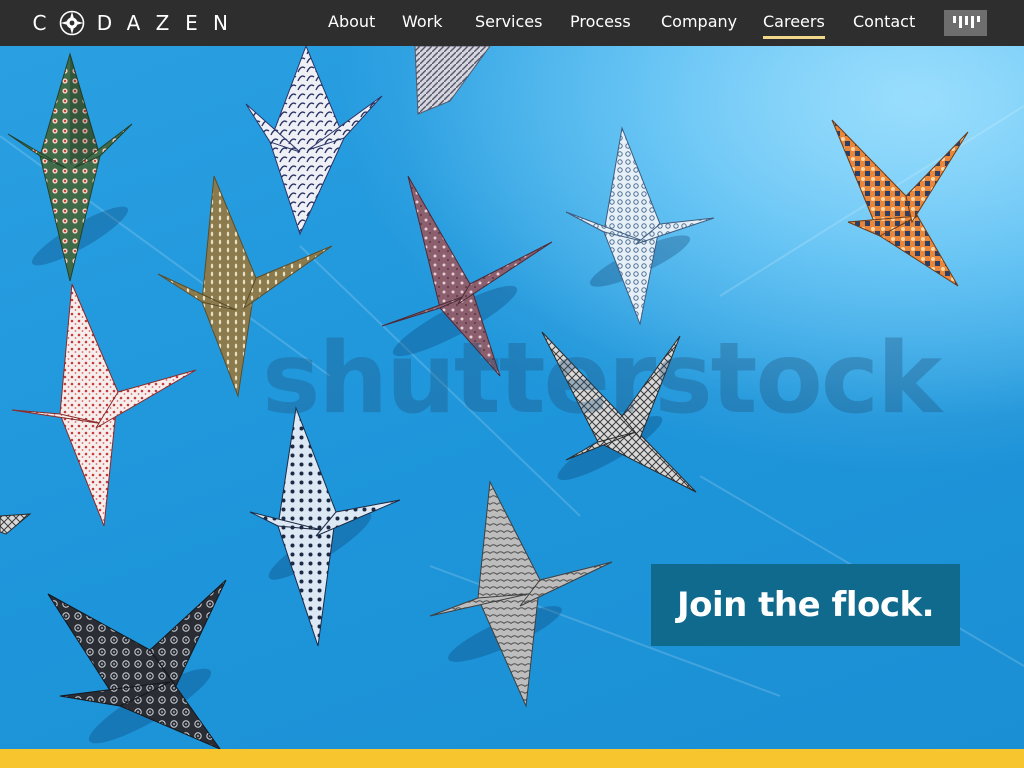 This screenshot has height=768, width=1024. I want to click on nav-link-company: Company, so click(699, 21).